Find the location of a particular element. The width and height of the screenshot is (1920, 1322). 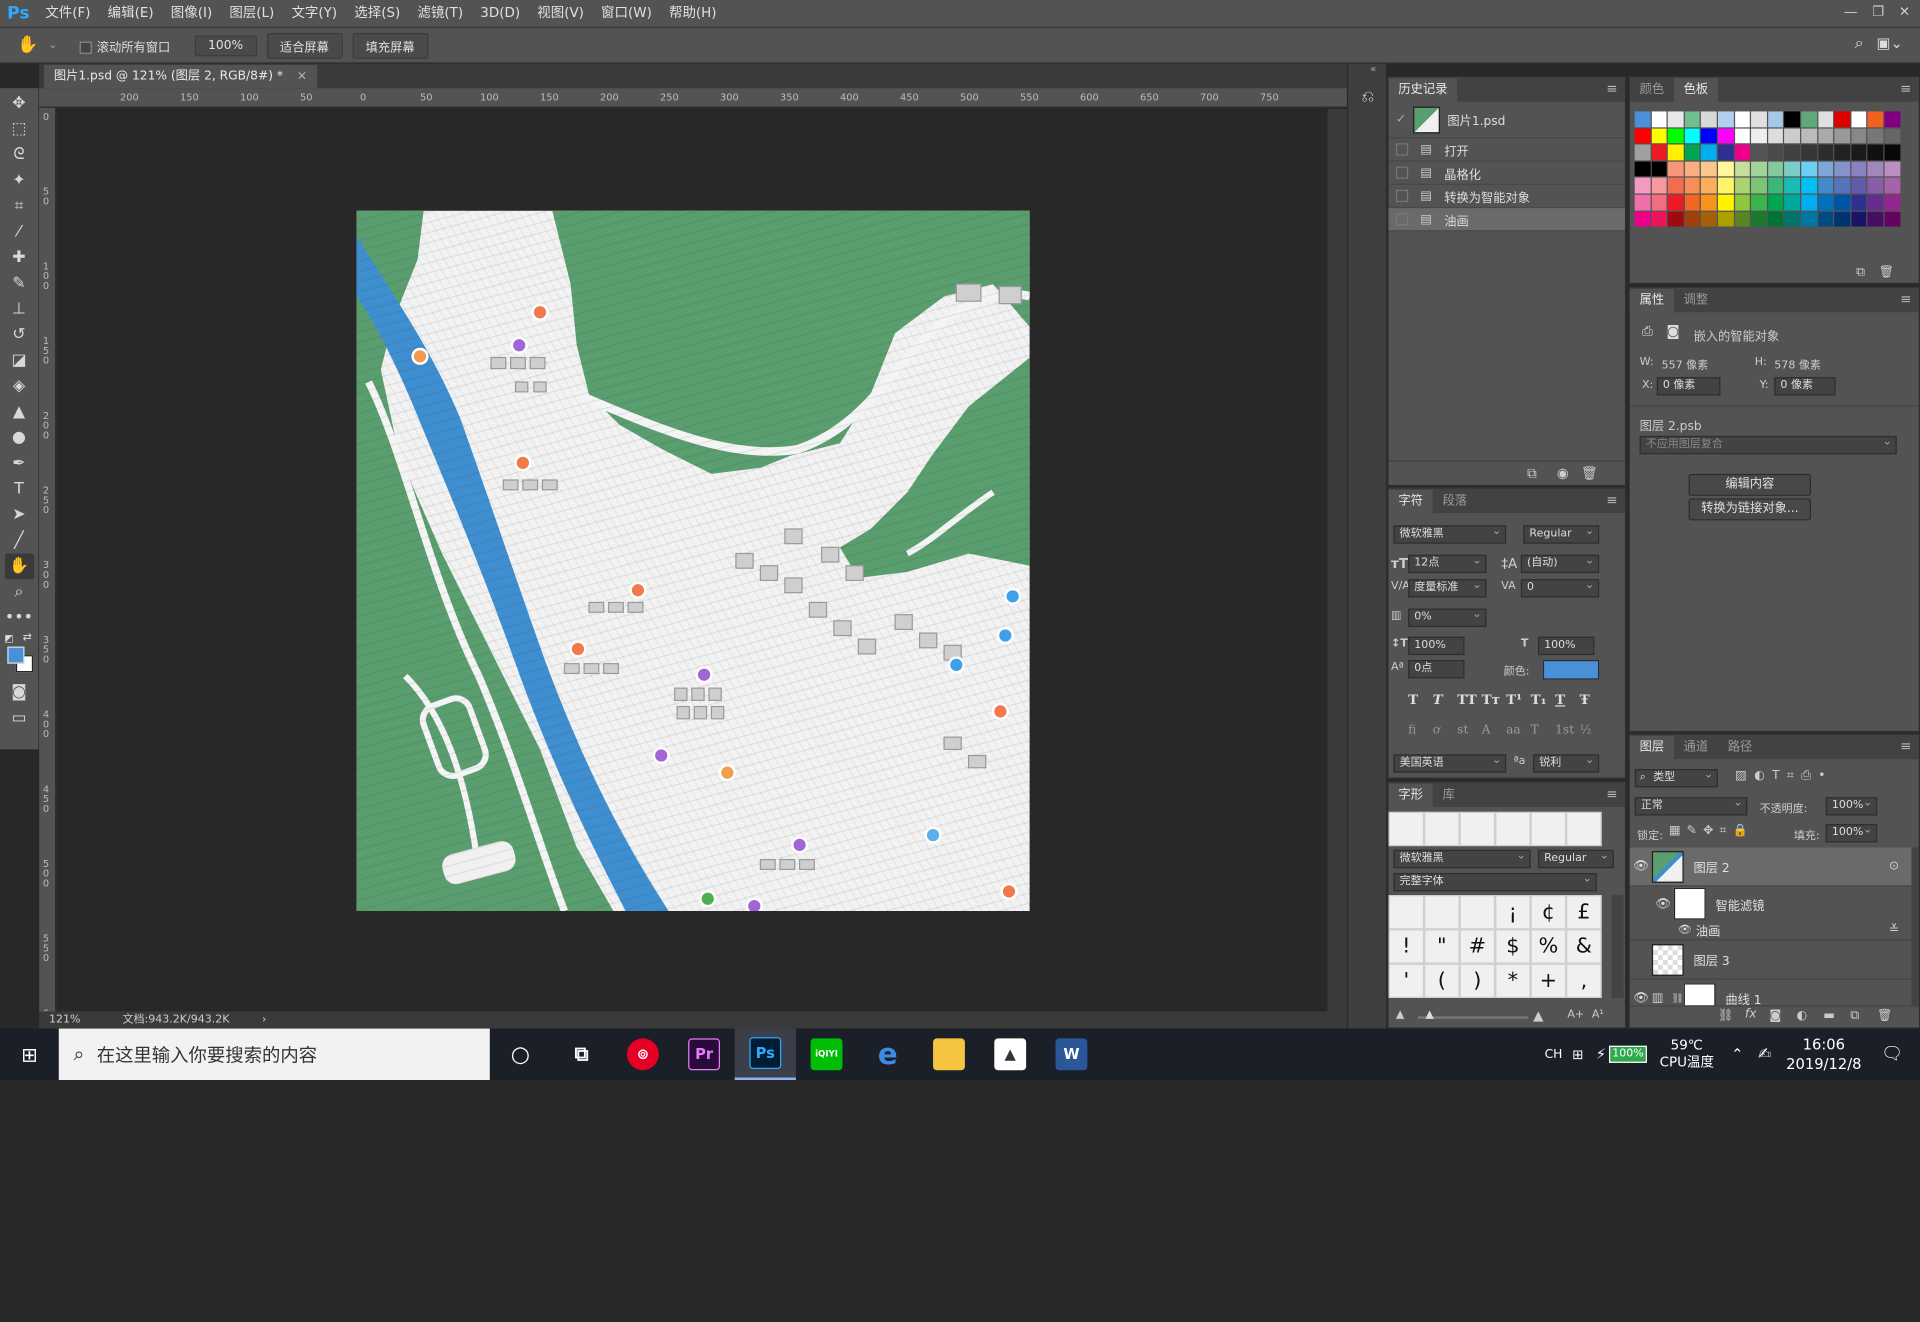

line-tool-icon: ╱ is located at coordinates (18, 541).